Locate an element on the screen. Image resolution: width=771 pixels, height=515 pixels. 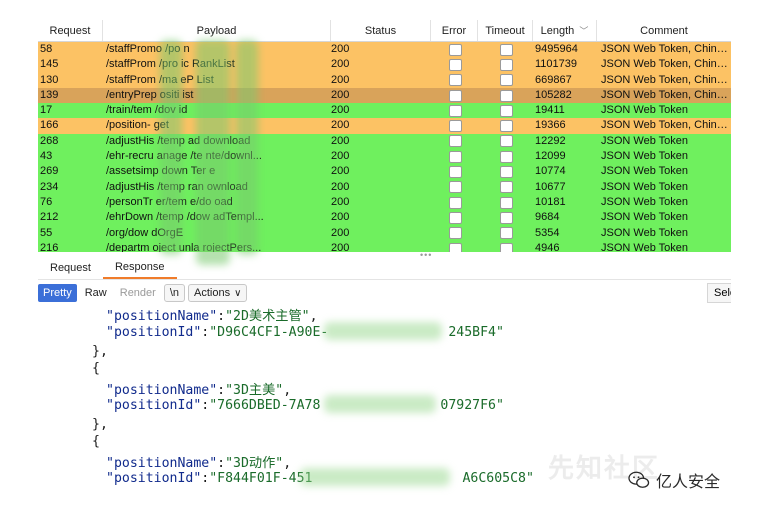
cell-length: 105282 is located at coordinates (553, 94).